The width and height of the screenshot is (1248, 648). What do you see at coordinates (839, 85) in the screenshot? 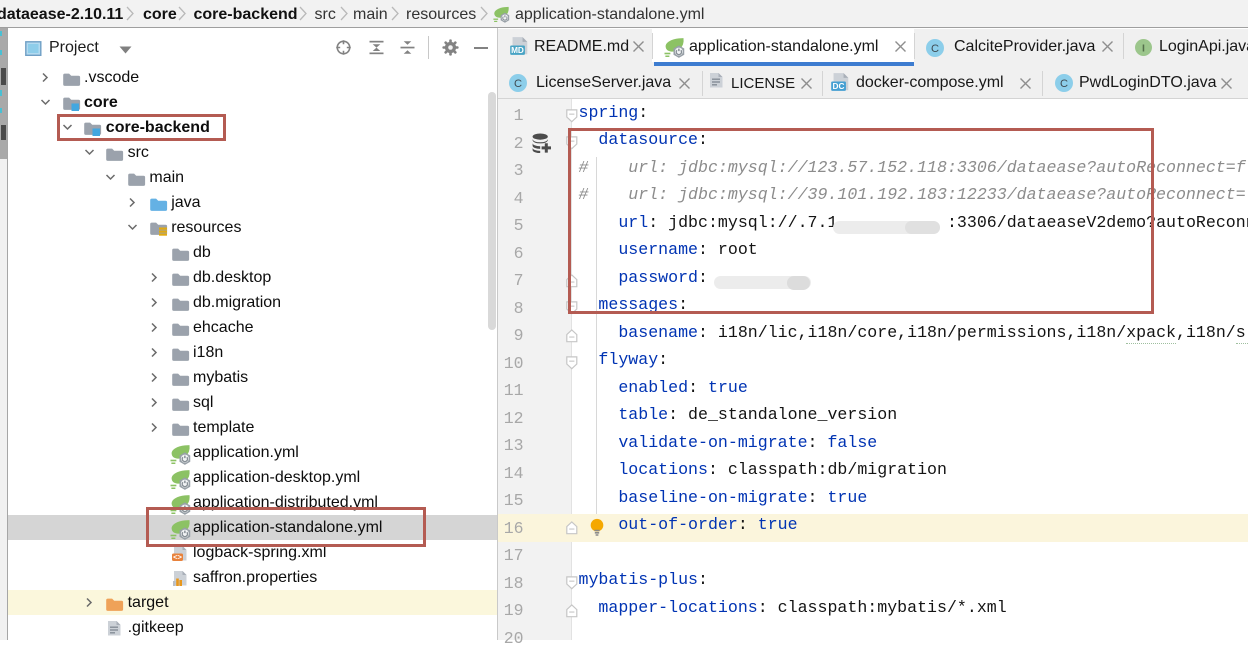
I see `svg-text: DC` at bounding box center [839, 85].